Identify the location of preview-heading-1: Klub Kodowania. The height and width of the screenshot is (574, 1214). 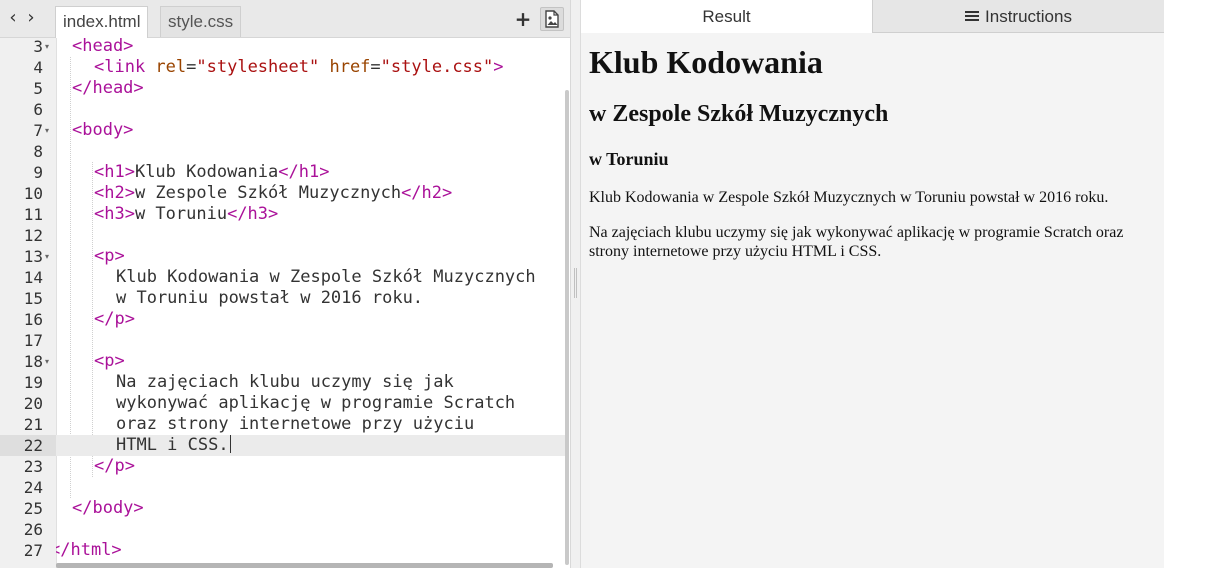
(706, 62).